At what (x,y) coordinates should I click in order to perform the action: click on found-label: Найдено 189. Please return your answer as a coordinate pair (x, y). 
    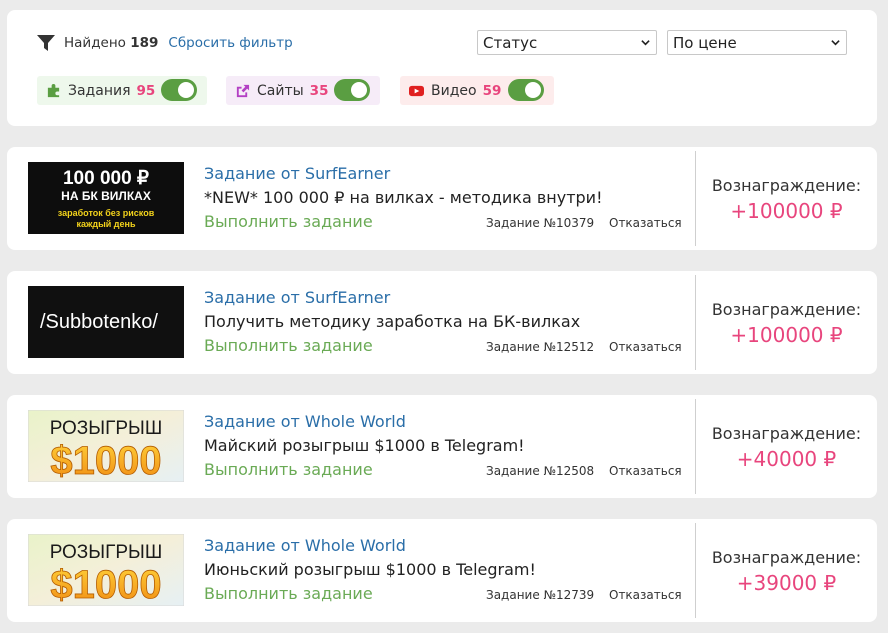
    Looking at the image, I should click on (111, 43).